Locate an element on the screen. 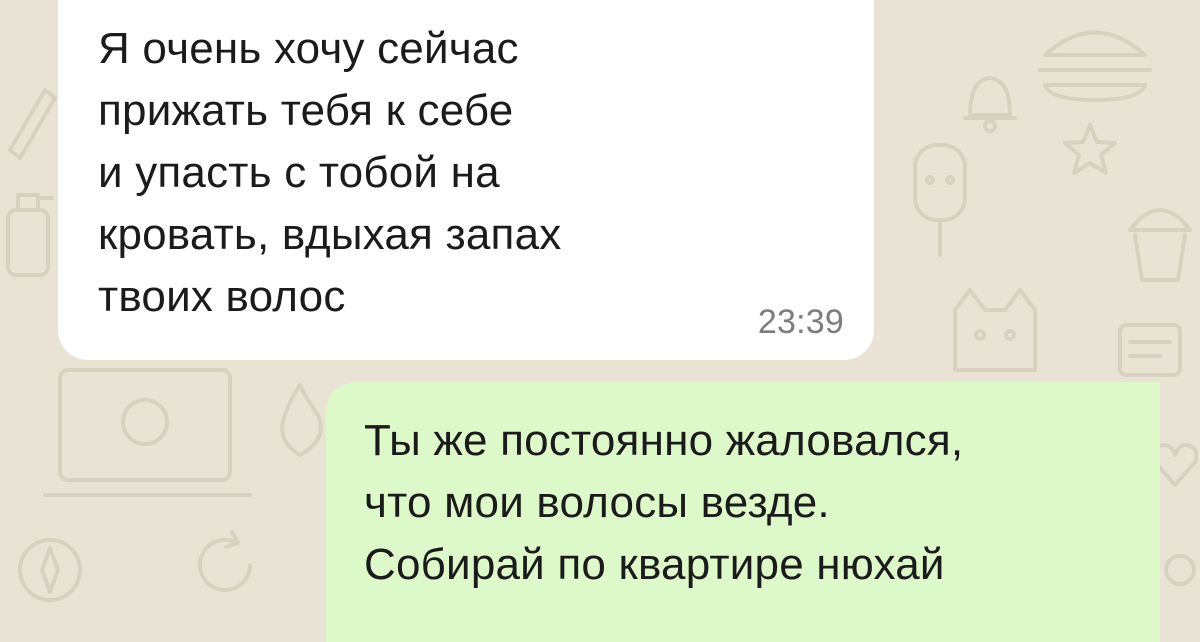 The width and height of the screenshot is (1200, 642). star-icon is located at coordinates (1090, 149).